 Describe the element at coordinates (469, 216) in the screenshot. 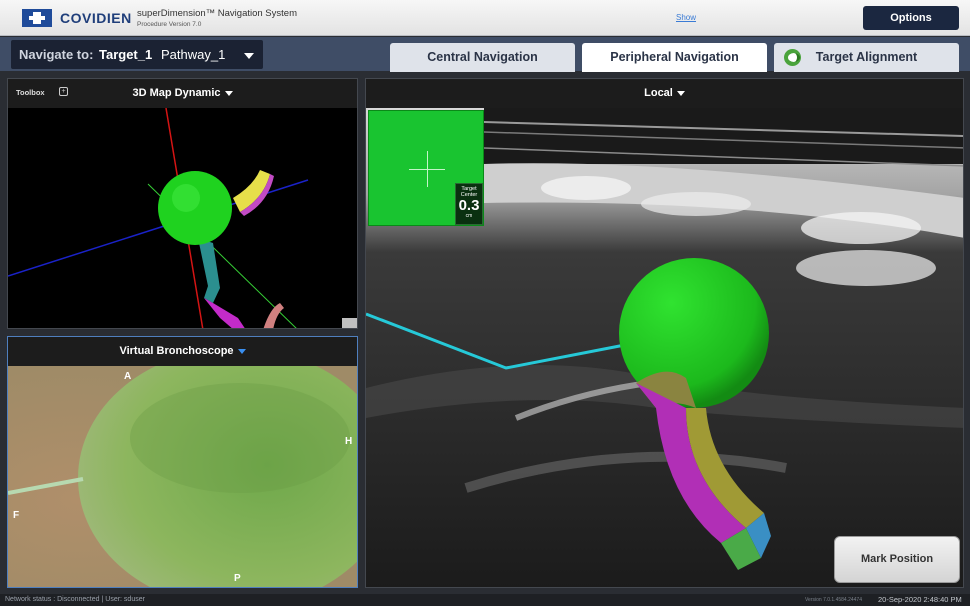

I see `target-center-distance-unit: cm` at that location.